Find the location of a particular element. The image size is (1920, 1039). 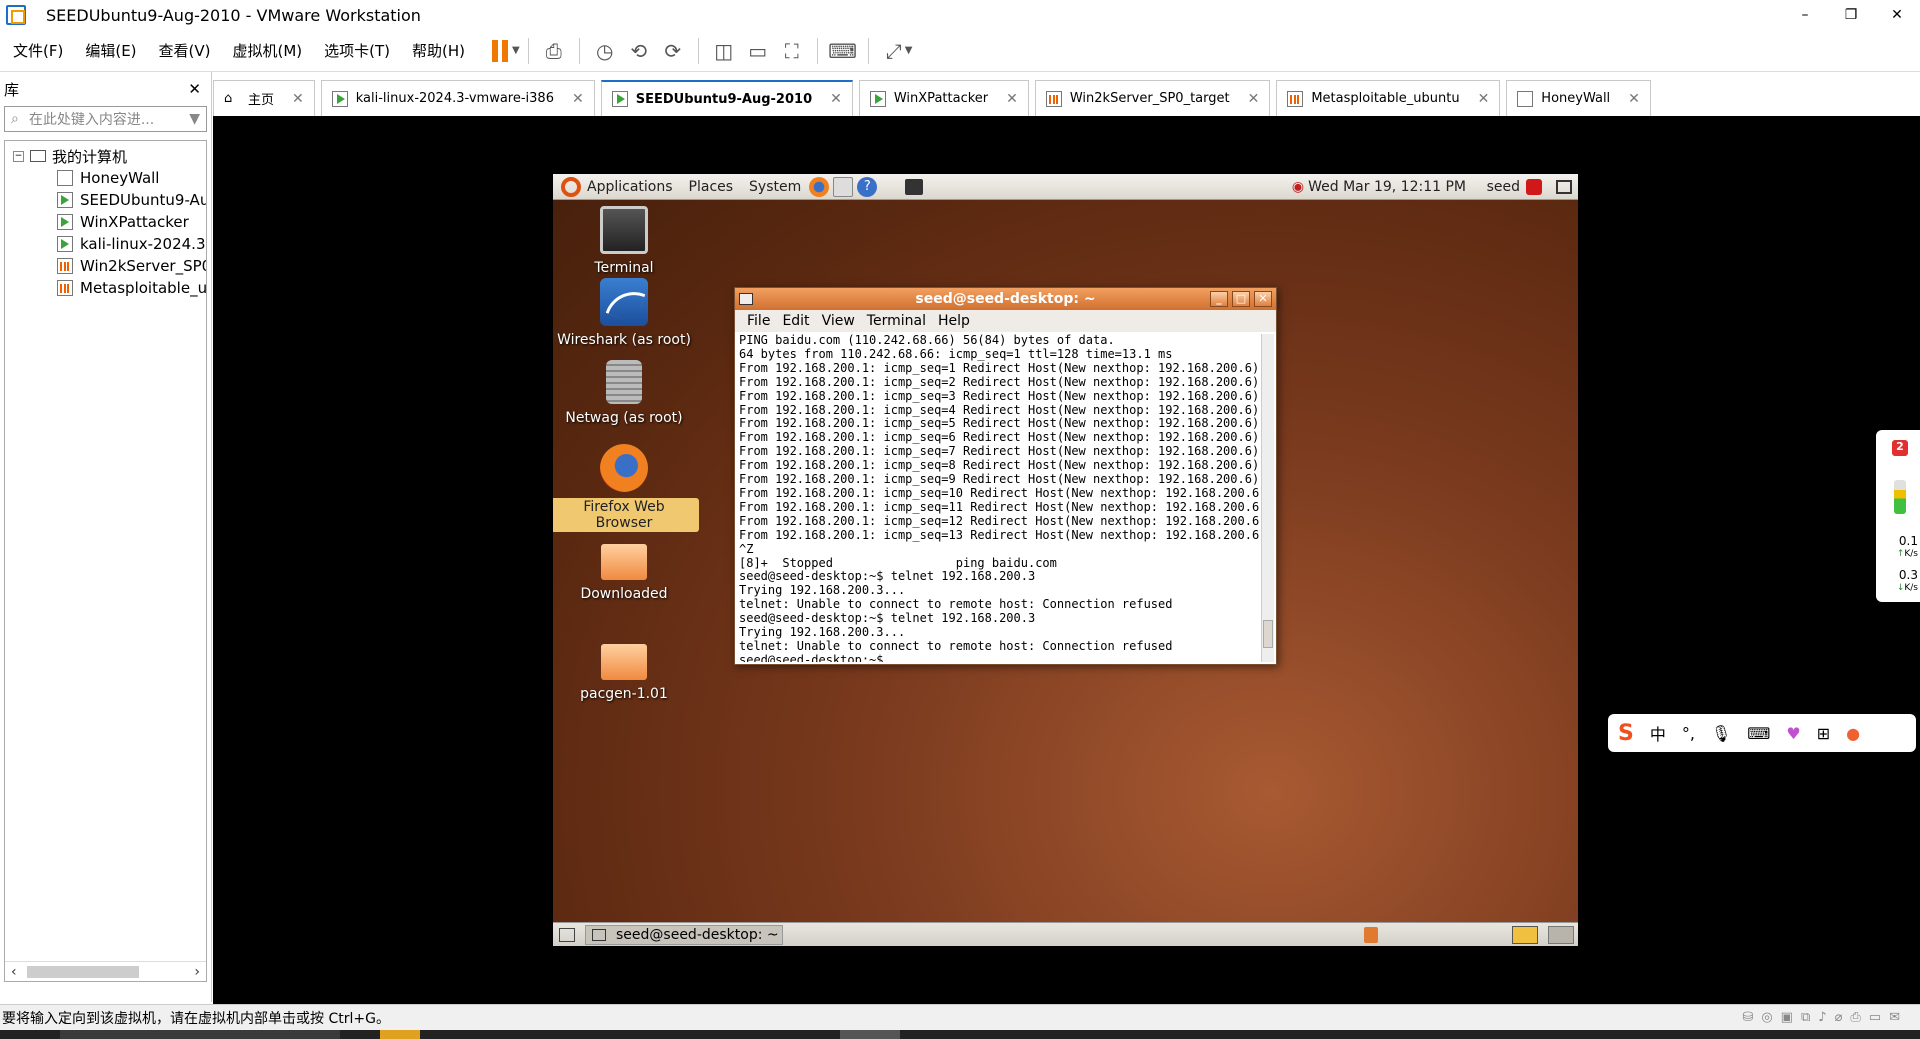

trash-icon is located at coordinates (1371, 934).